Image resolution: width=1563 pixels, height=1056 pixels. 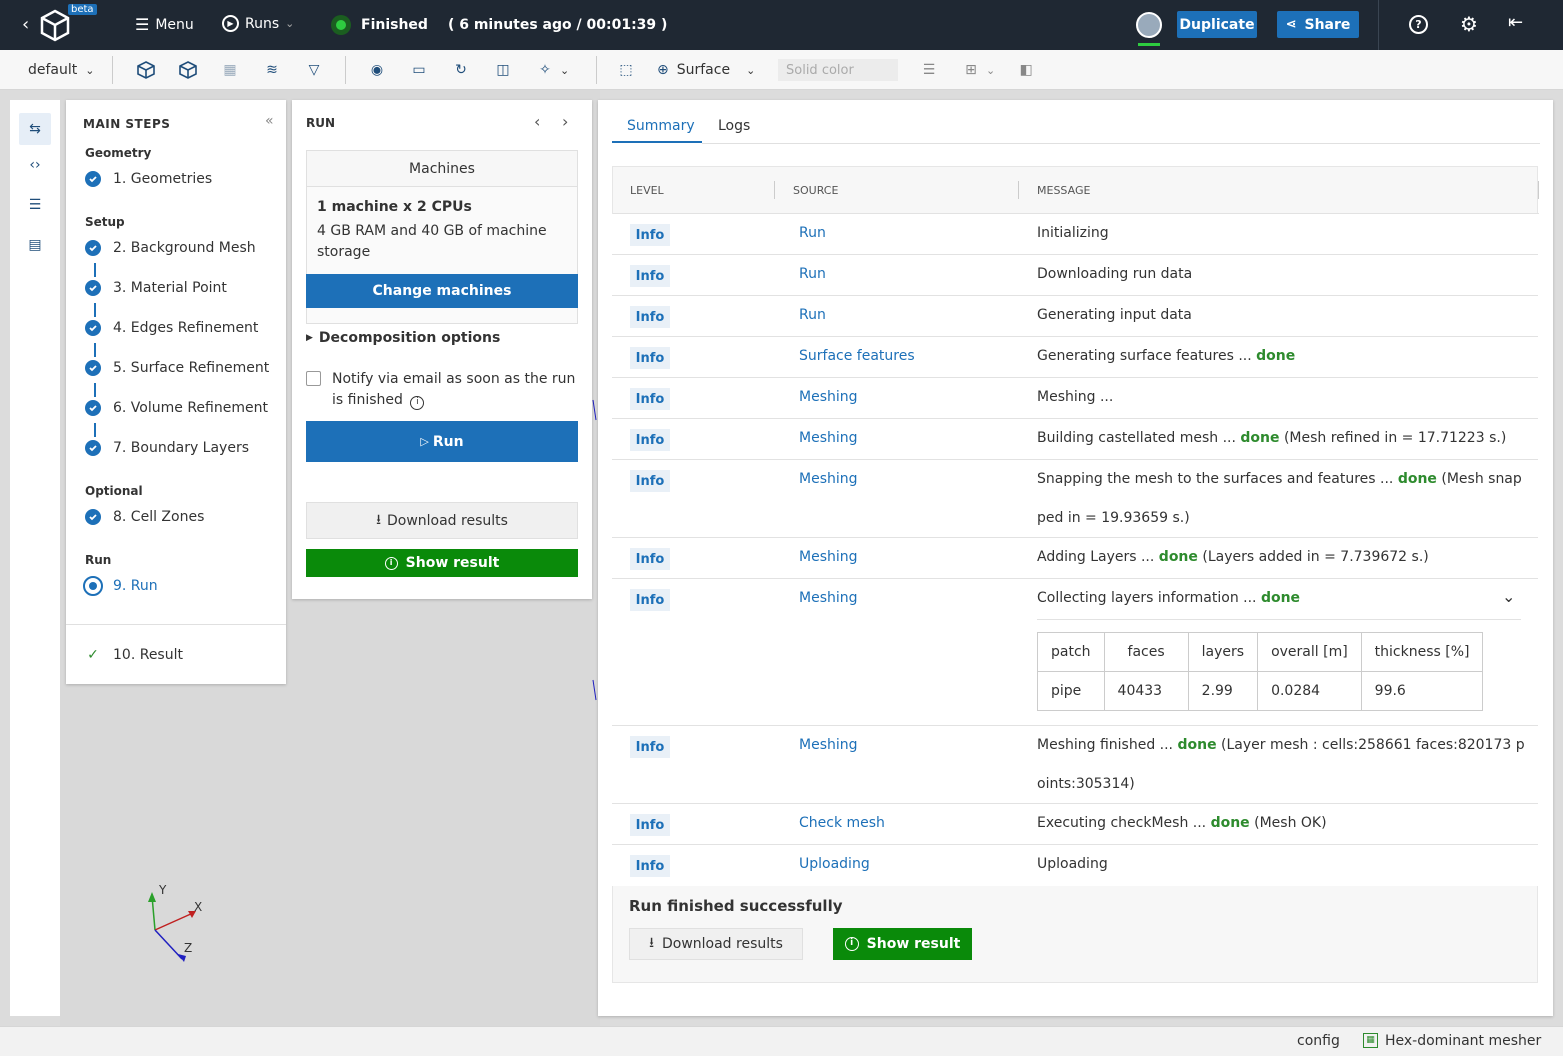 I want to click on fit-view-icon: ⬚, so click(x=626, y=70).